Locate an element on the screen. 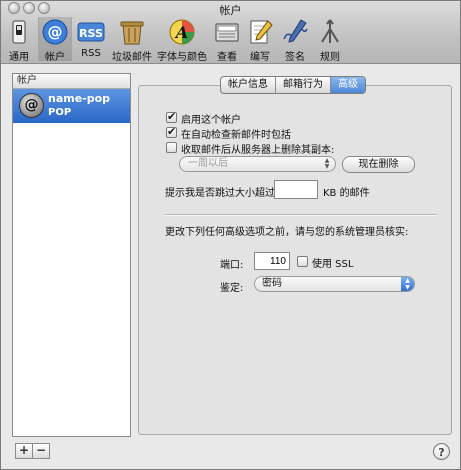  toolbar-item-compose: 编写 is located at coordinates (260, 40).